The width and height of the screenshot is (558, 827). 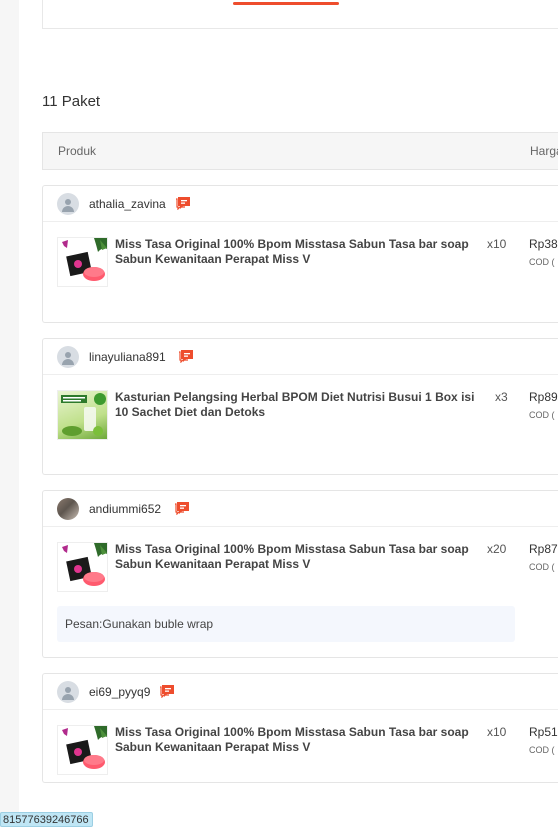 I want to click on left-rail, so click(x=9, y=413).